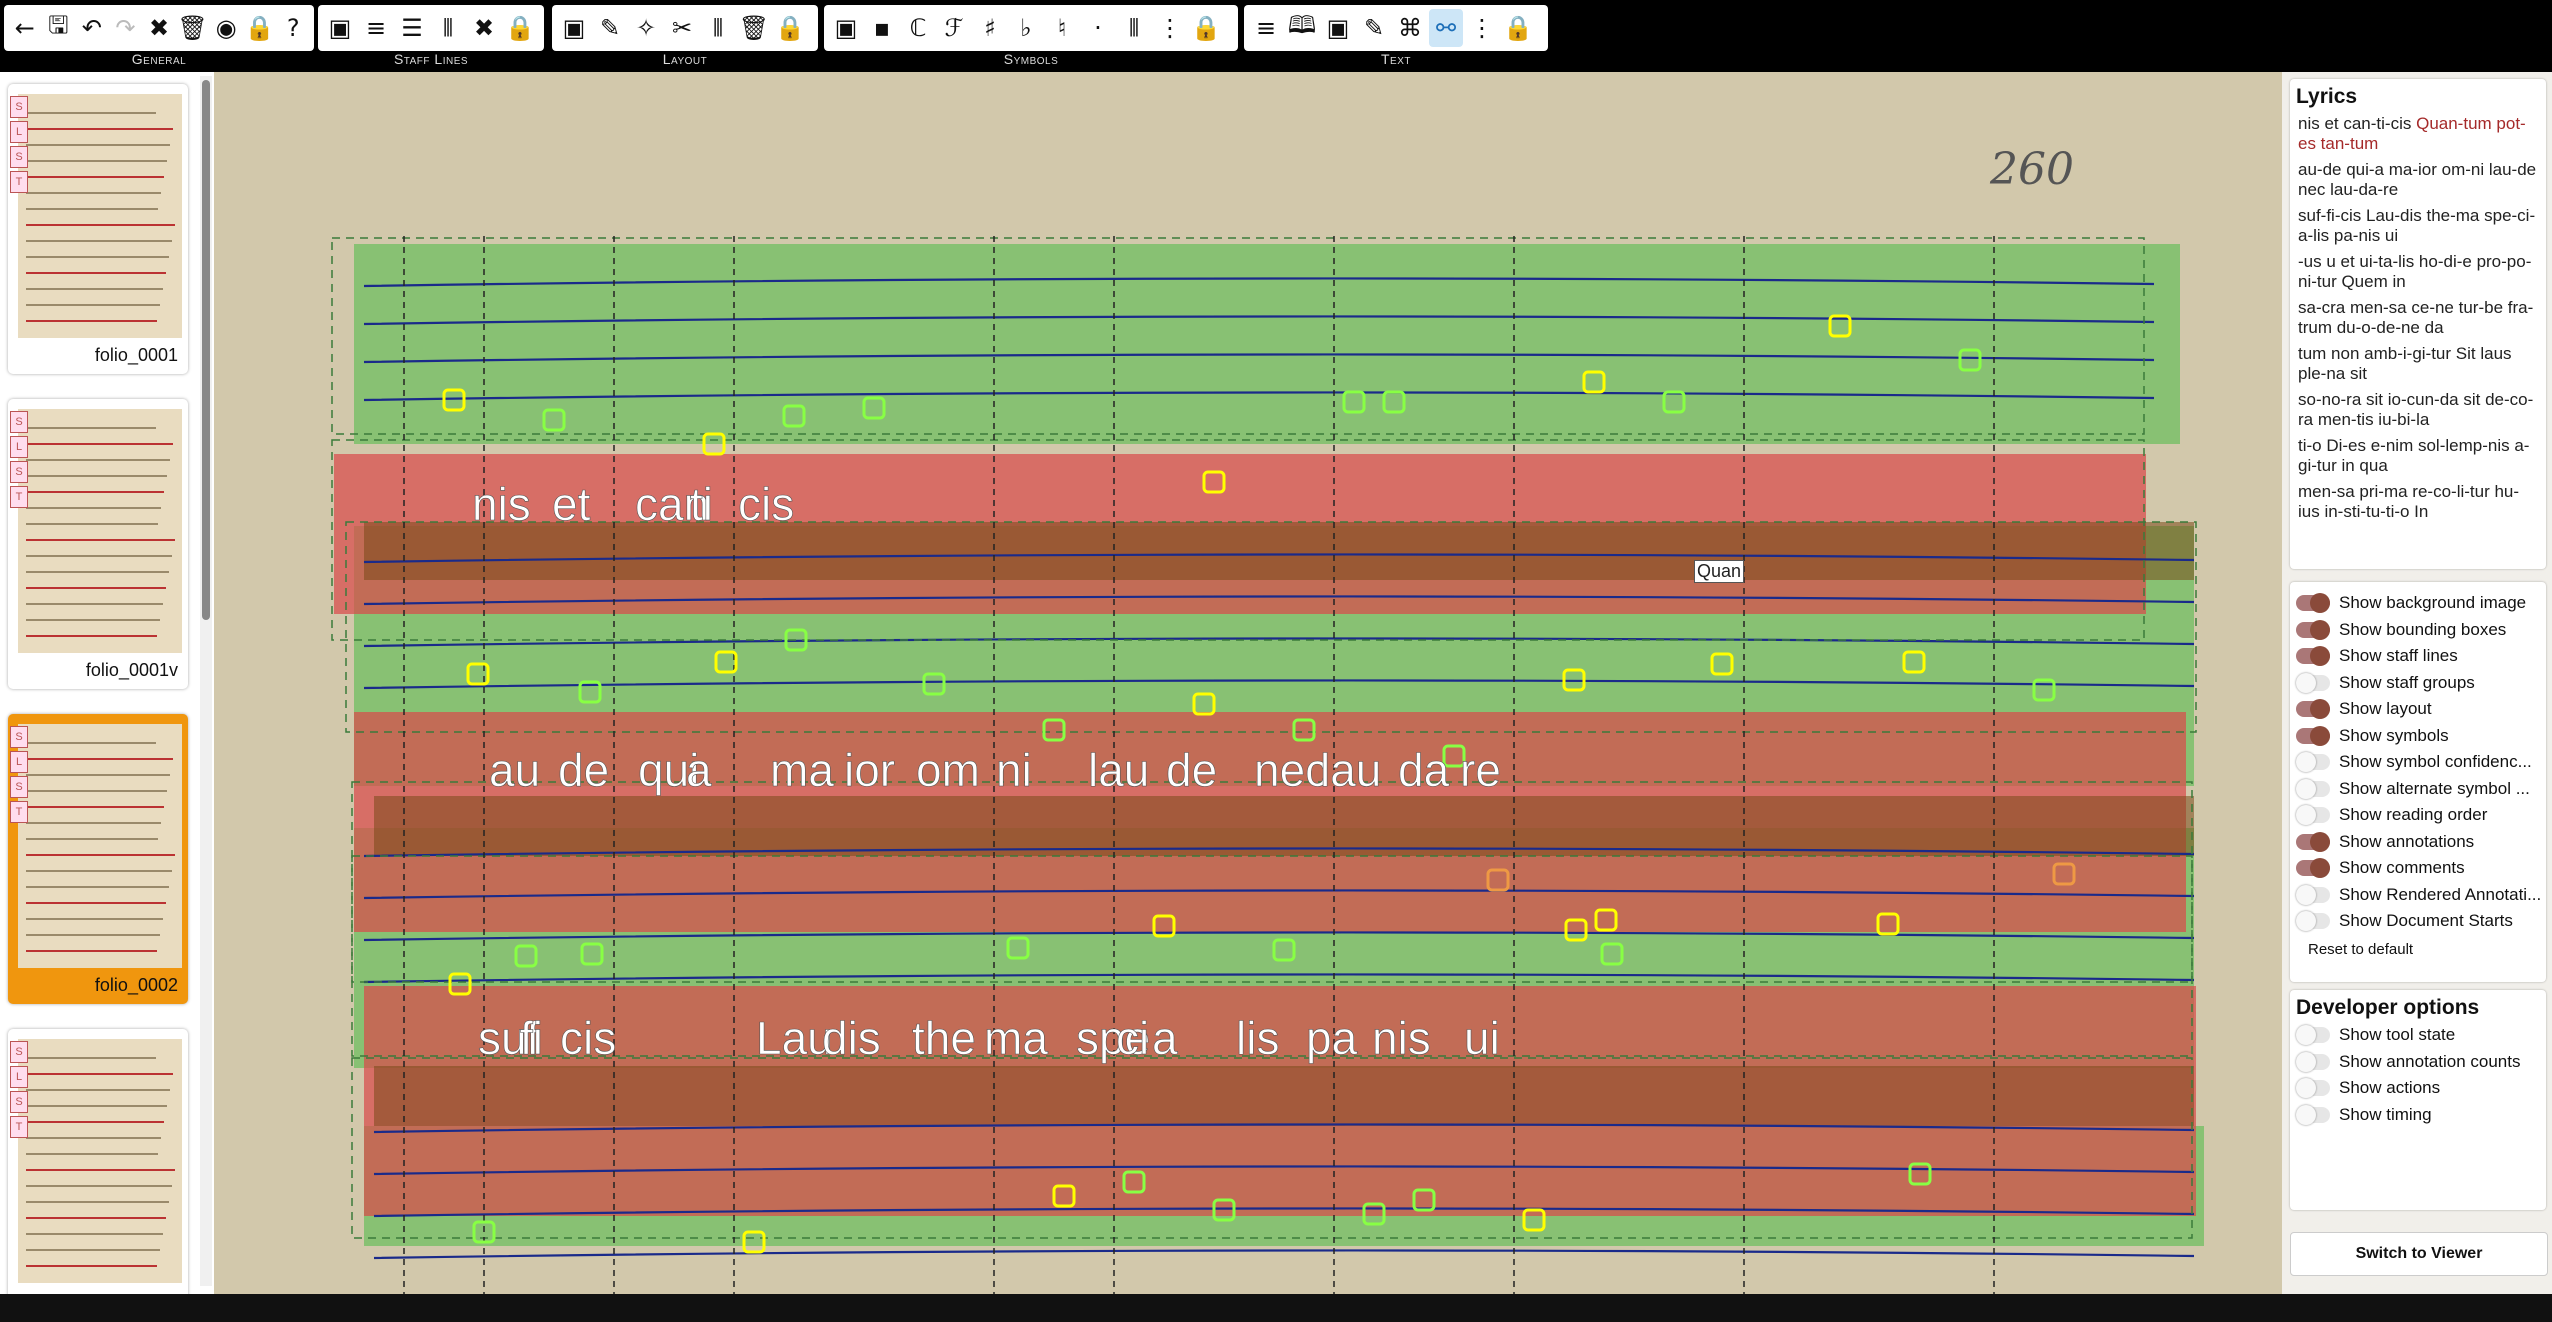  What do you see at coordinates (484, 28) in the screenshot?
I see `delete-button: ✖` at bounding box center [484, 28].